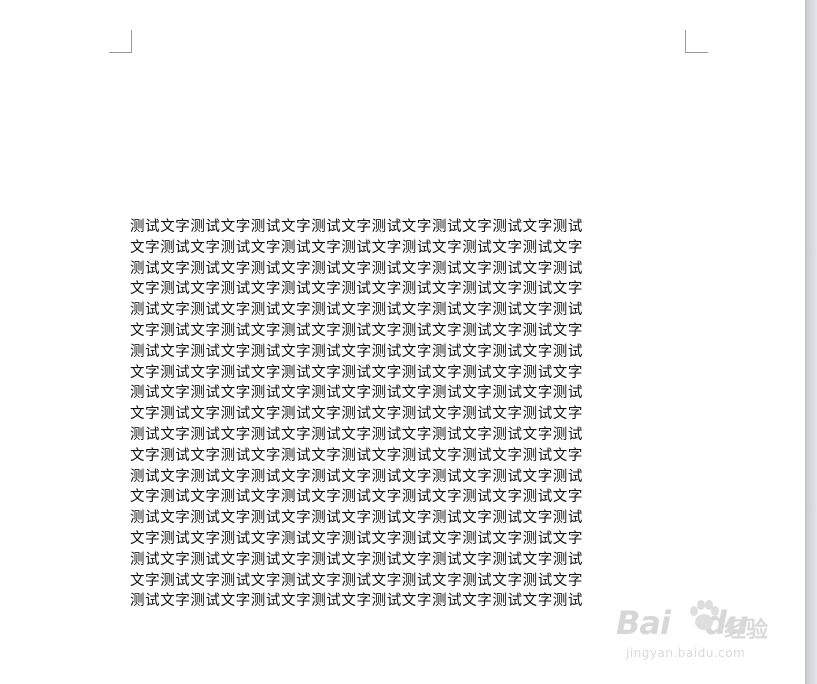  I want to click on watermark-jingyan-text: 经验, so click(746, 630).